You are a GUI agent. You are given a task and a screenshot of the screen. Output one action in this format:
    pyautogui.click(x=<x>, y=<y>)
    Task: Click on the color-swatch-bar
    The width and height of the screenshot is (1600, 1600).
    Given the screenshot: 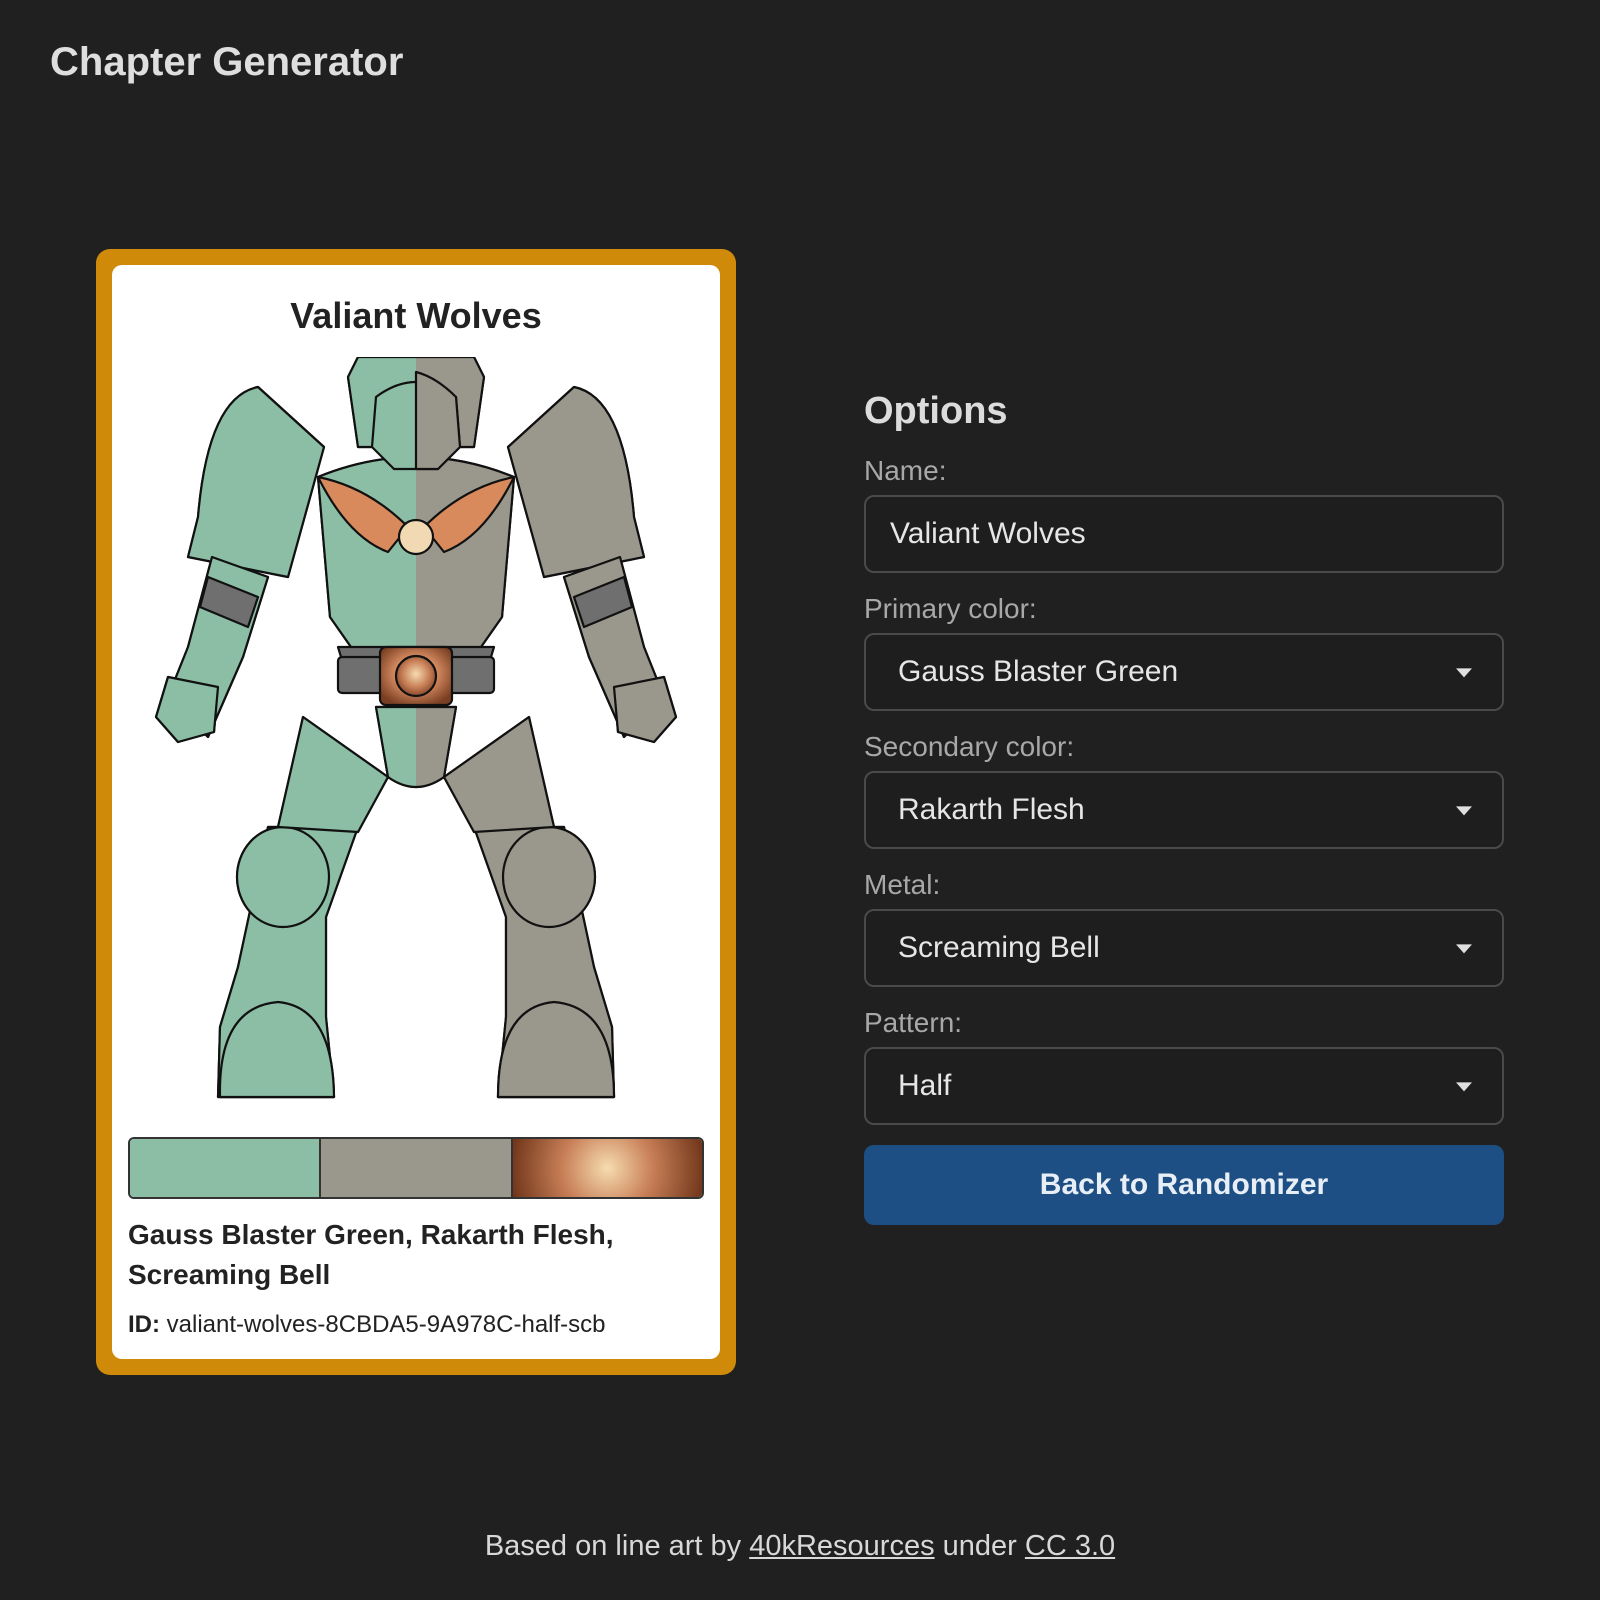 What is the action you would take?
    pyautogui.click(x=416, y=1168)
    